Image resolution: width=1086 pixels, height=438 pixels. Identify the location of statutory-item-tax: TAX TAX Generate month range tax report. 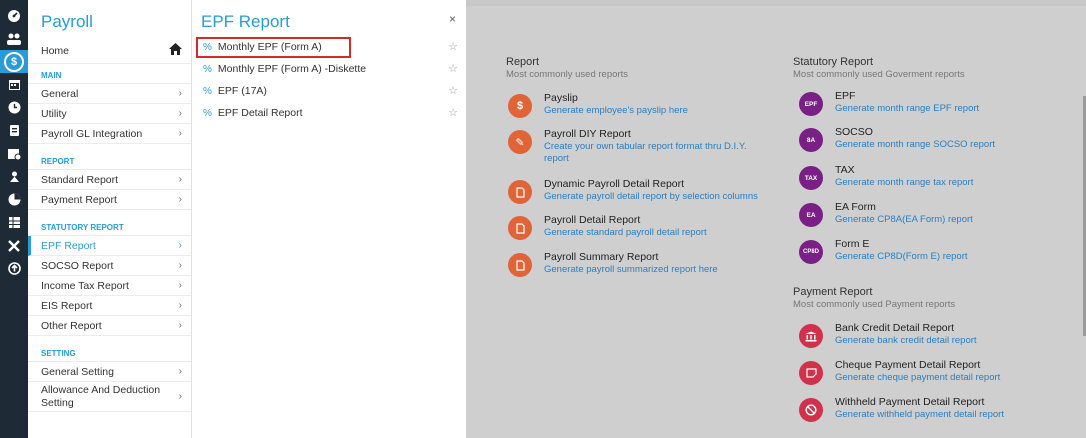
(937, 177).